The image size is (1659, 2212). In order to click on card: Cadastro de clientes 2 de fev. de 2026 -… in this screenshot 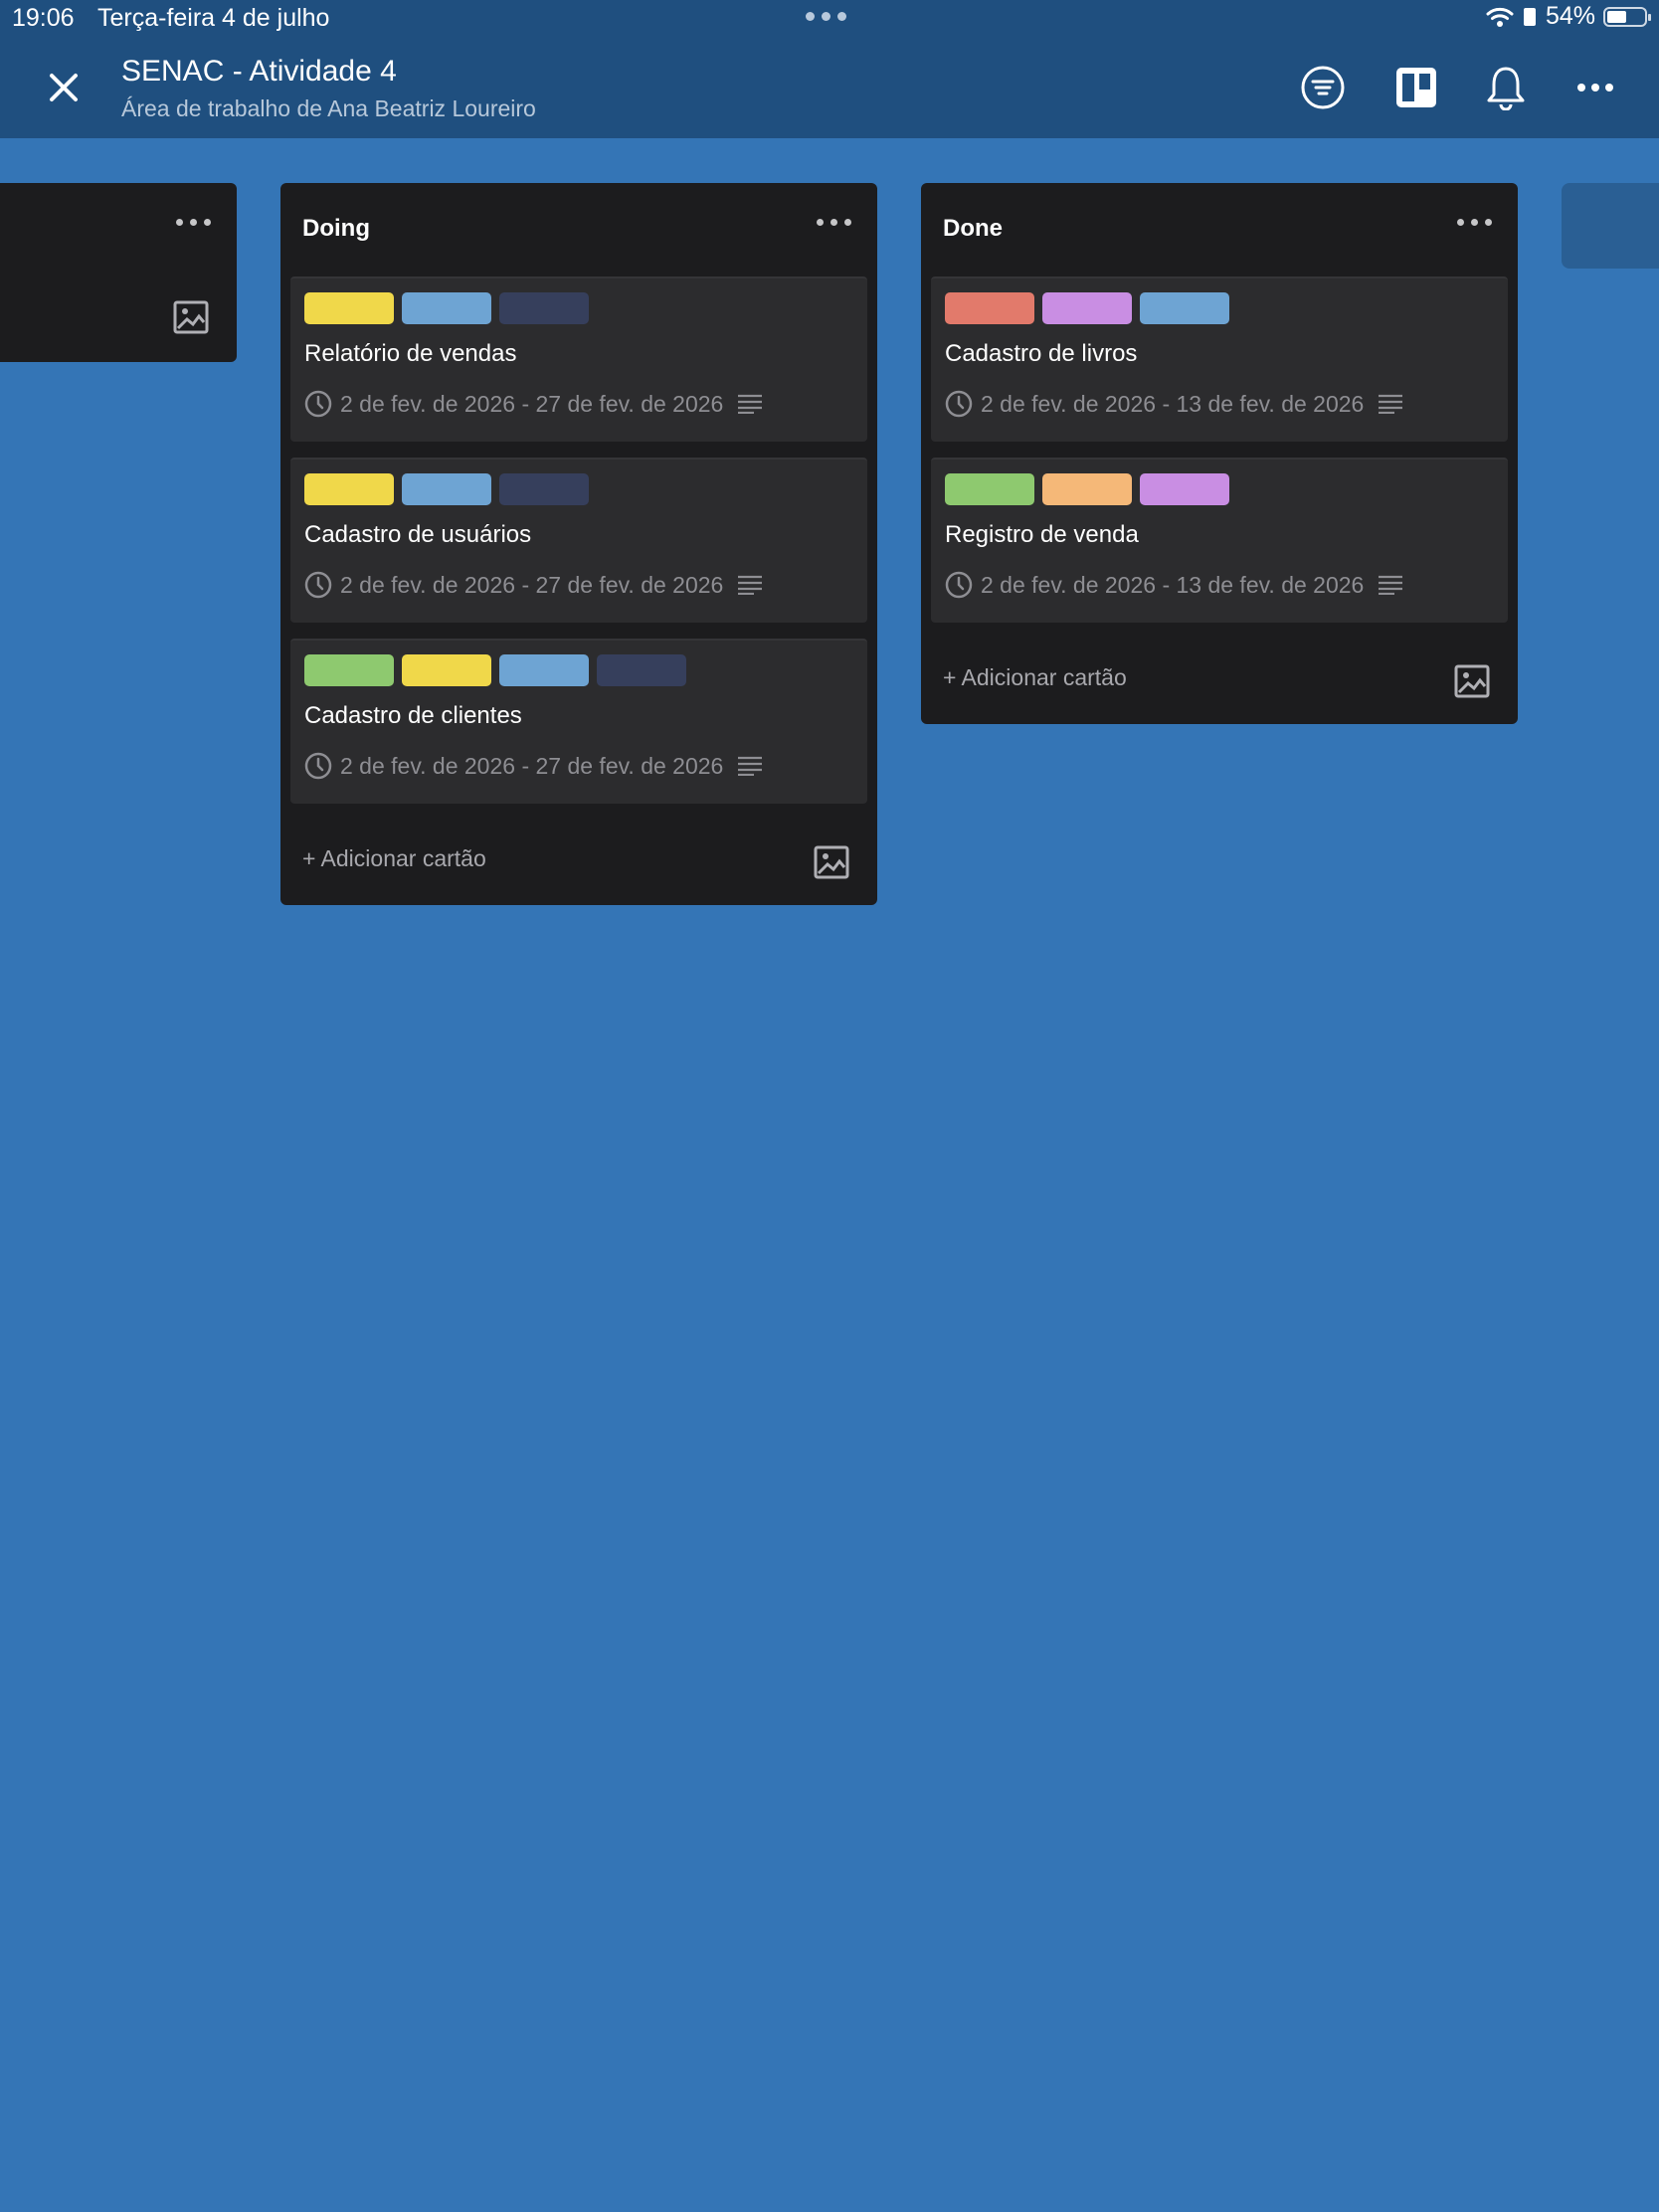, I will do `click(578, 721)`.